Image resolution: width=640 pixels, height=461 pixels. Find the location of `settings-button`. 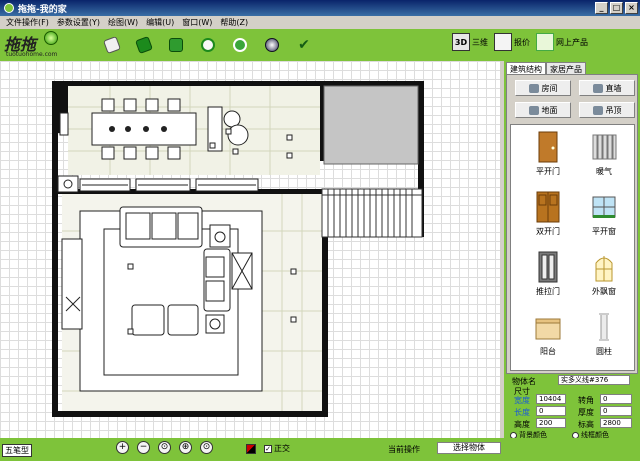

settings-button is located at coordinates (240, 45).